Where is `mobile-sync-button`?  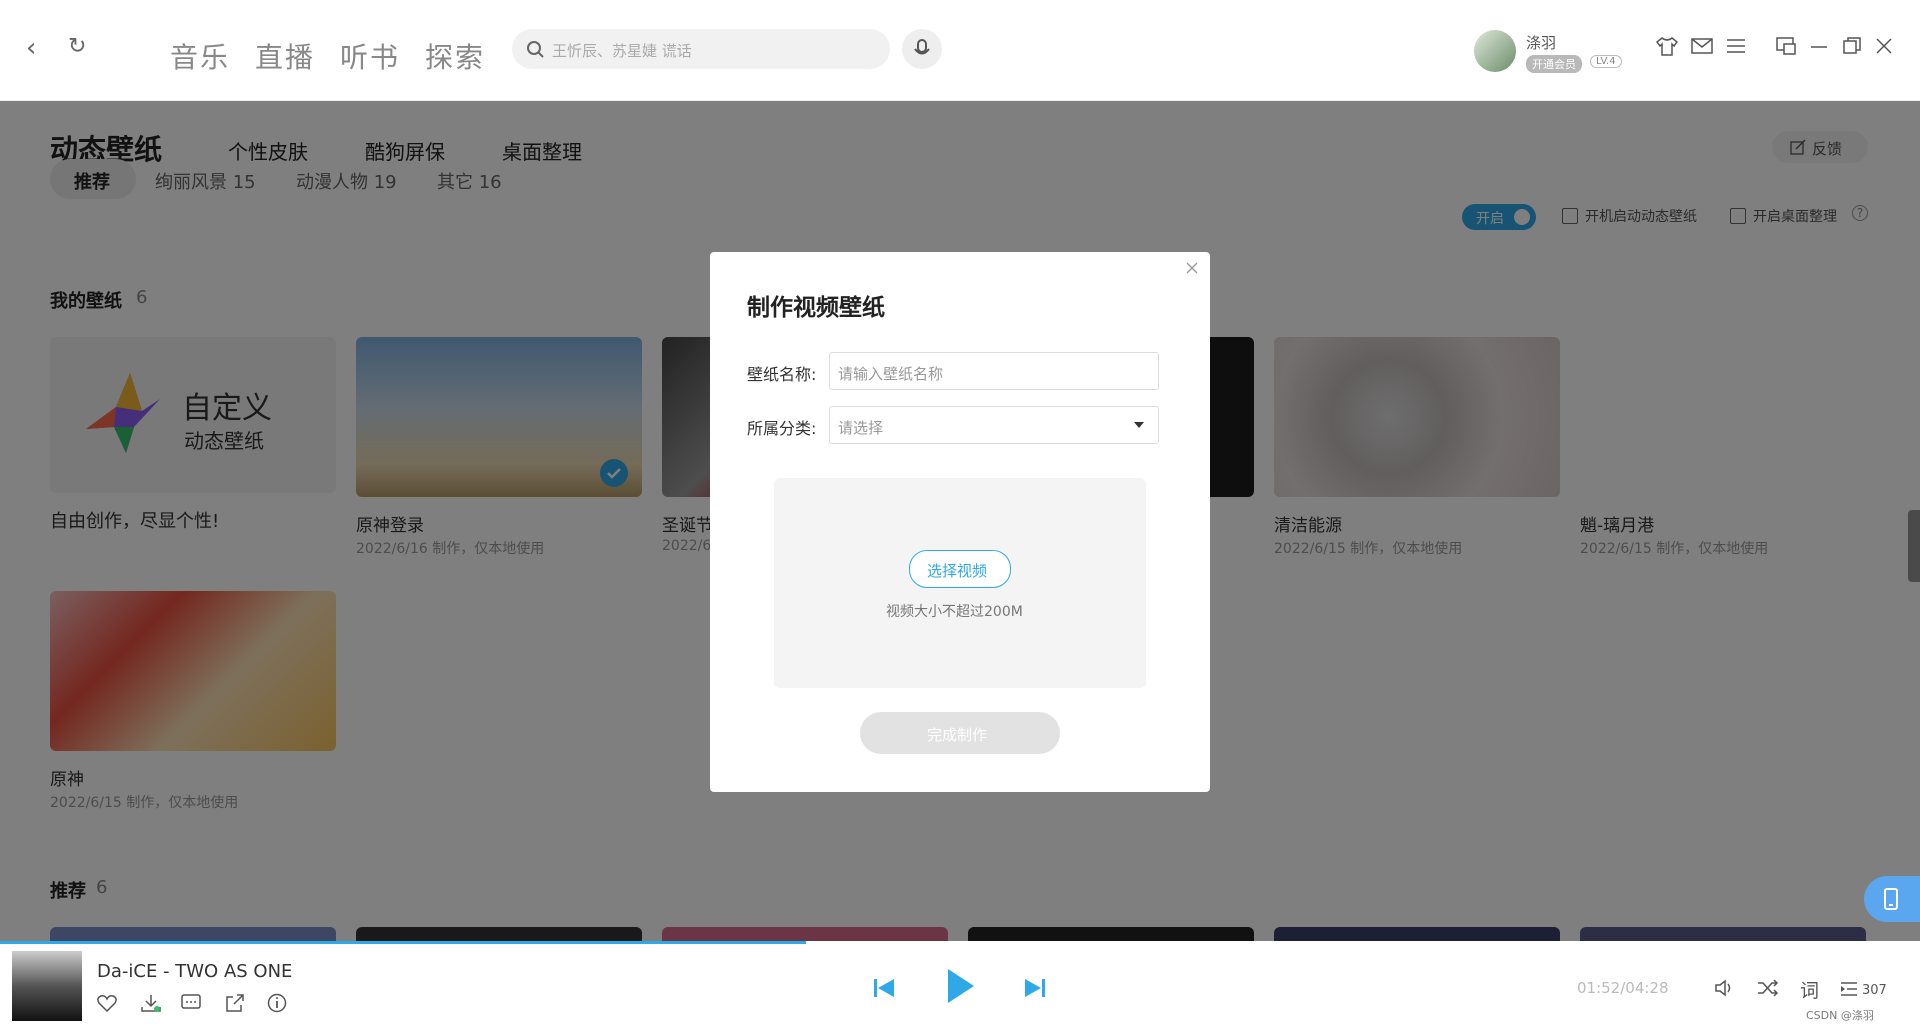
mobile-sync-button is located at coordinates (1892, 899).